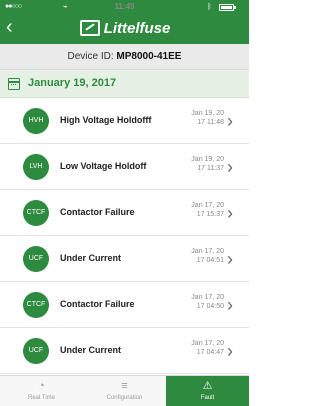  What do you see at coordinates (207, 302) in the screenshot?
I see `fault-time: Jan 17, 2017 04:50` at bounding box center [207, 302].